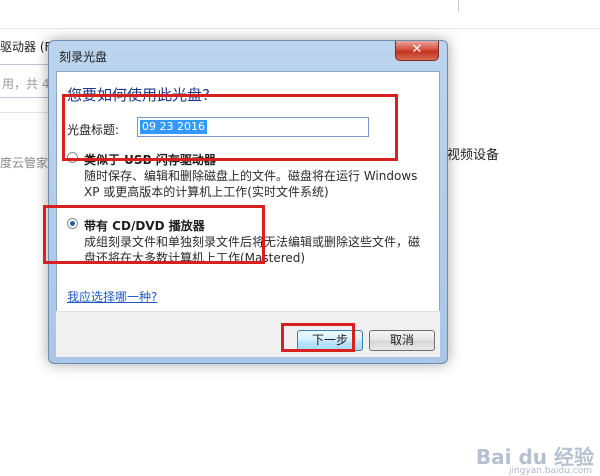 The height and width of the screenshot is (476, 600). Describe the element at coordinates (473, 153) in the screenshot. I see `video-device-item-label: 视频设备` at that location.